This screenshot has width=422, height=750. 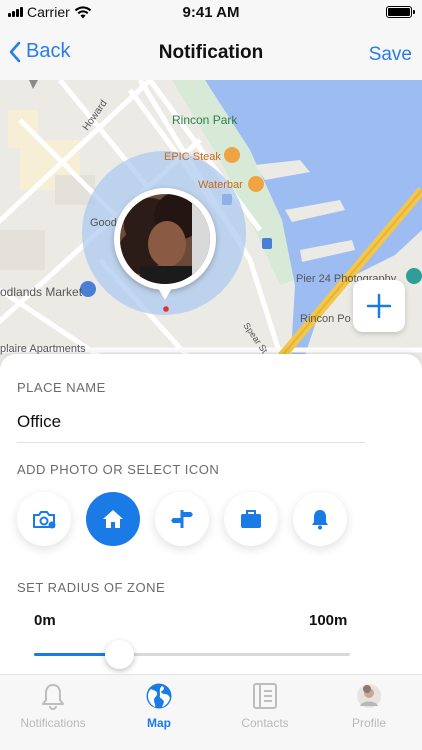 I want to click on tab-map: Map, so click(x=159, y=707).